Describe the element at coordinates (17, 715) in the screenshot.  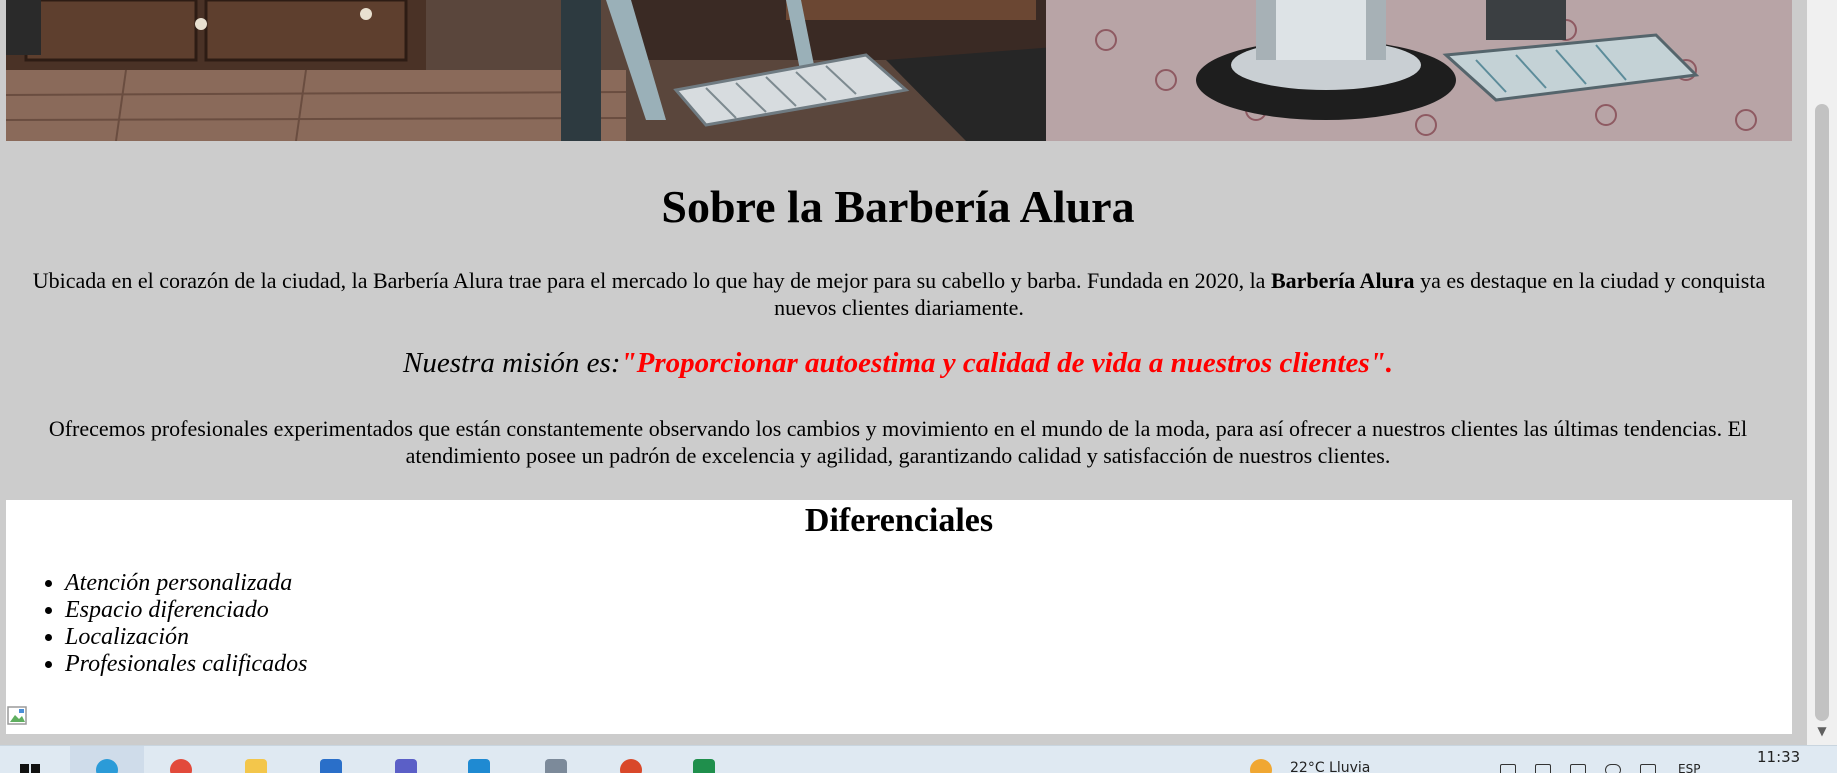
I see `broken-image-icon` at that location.